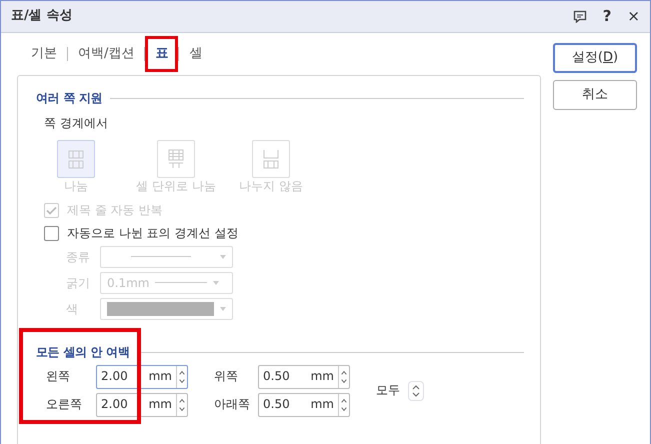  Describe the element at coordinates (176, 186) in the screenshot. I see `option-label: 셀 단위로 나눔` at that location.